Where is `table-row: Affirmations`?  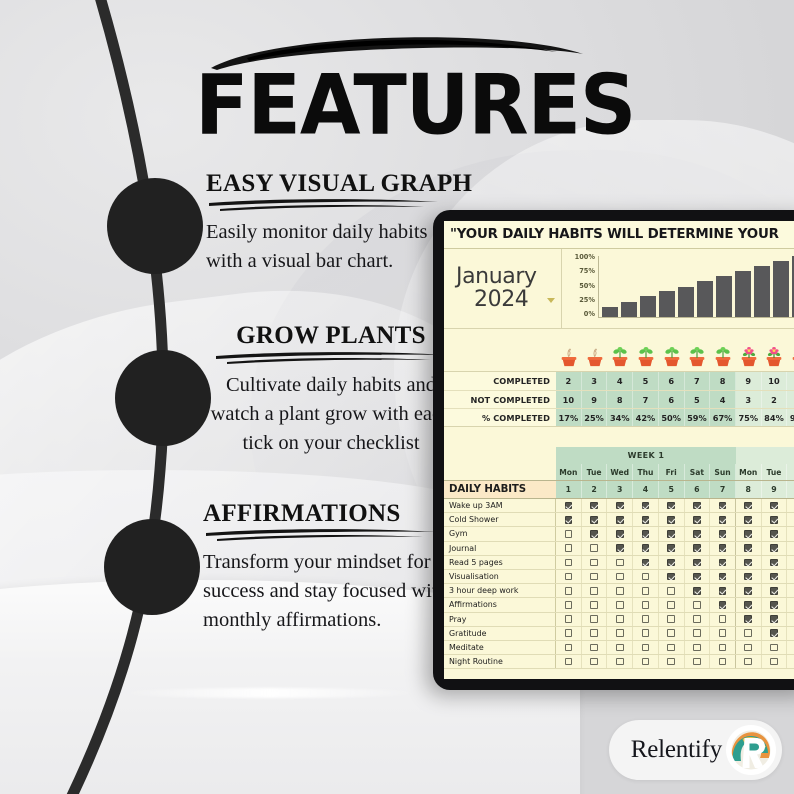 table-row: Affirmations is located at coordinates (619, 605).